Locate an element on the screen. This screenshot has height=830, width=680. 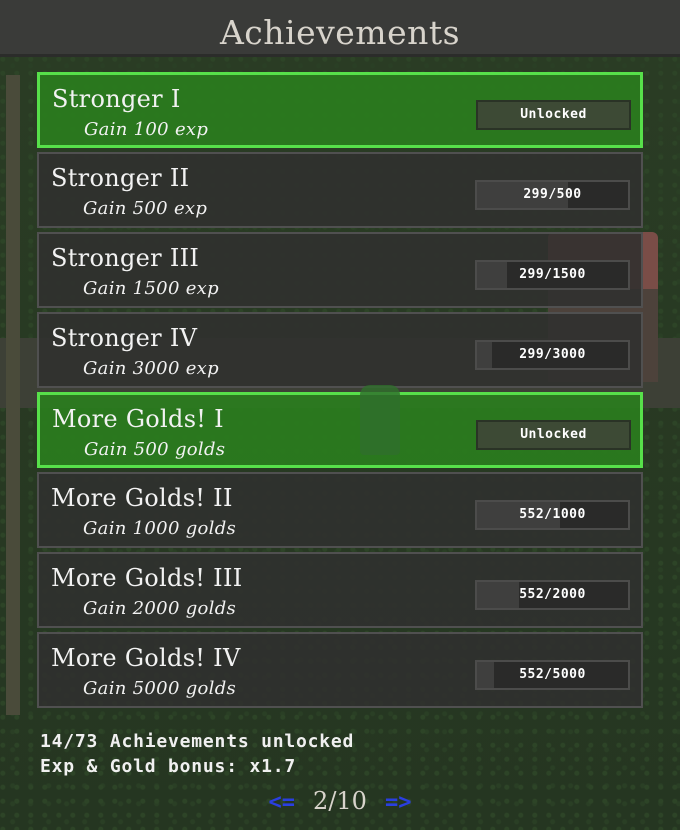
achievement-progress-bar: 552/1000 is located at coordinates (552, 515).